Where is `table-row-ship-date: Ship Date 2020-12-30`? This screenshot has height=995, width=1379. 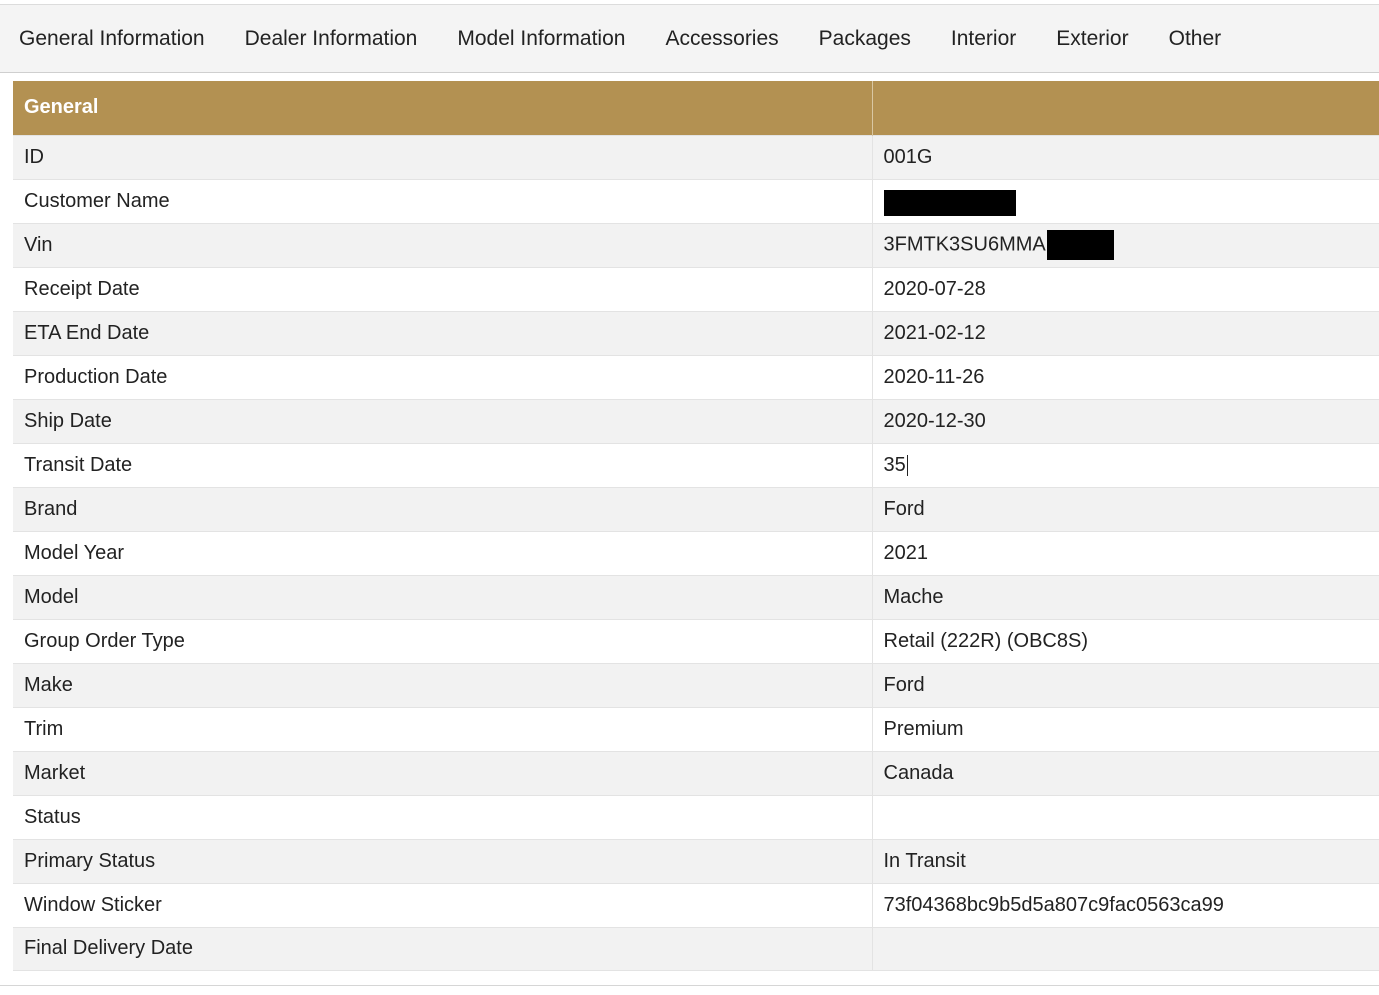
table-row-ship-date: Ship Date 2020-12-30 is located at coordinates (696, 420).